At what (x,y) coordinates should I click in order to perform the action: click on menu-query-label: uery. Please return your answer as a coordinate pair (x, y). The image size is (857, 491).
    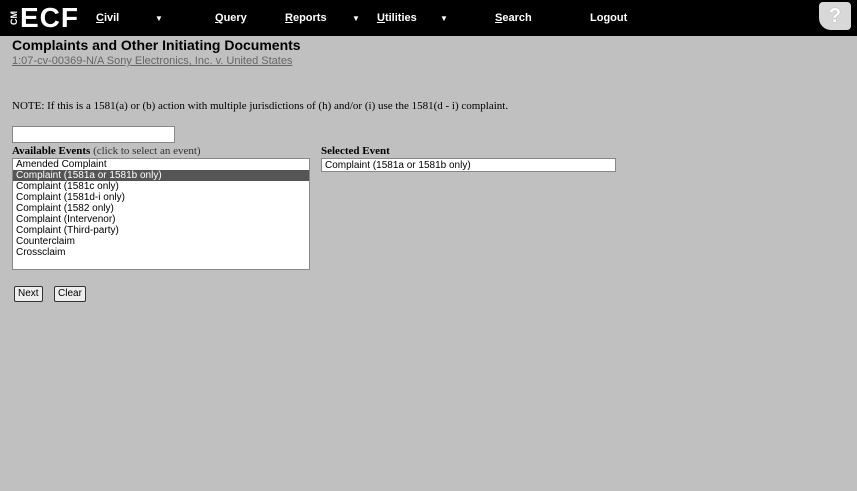
    Looking at the image, I should click on (235, 18).